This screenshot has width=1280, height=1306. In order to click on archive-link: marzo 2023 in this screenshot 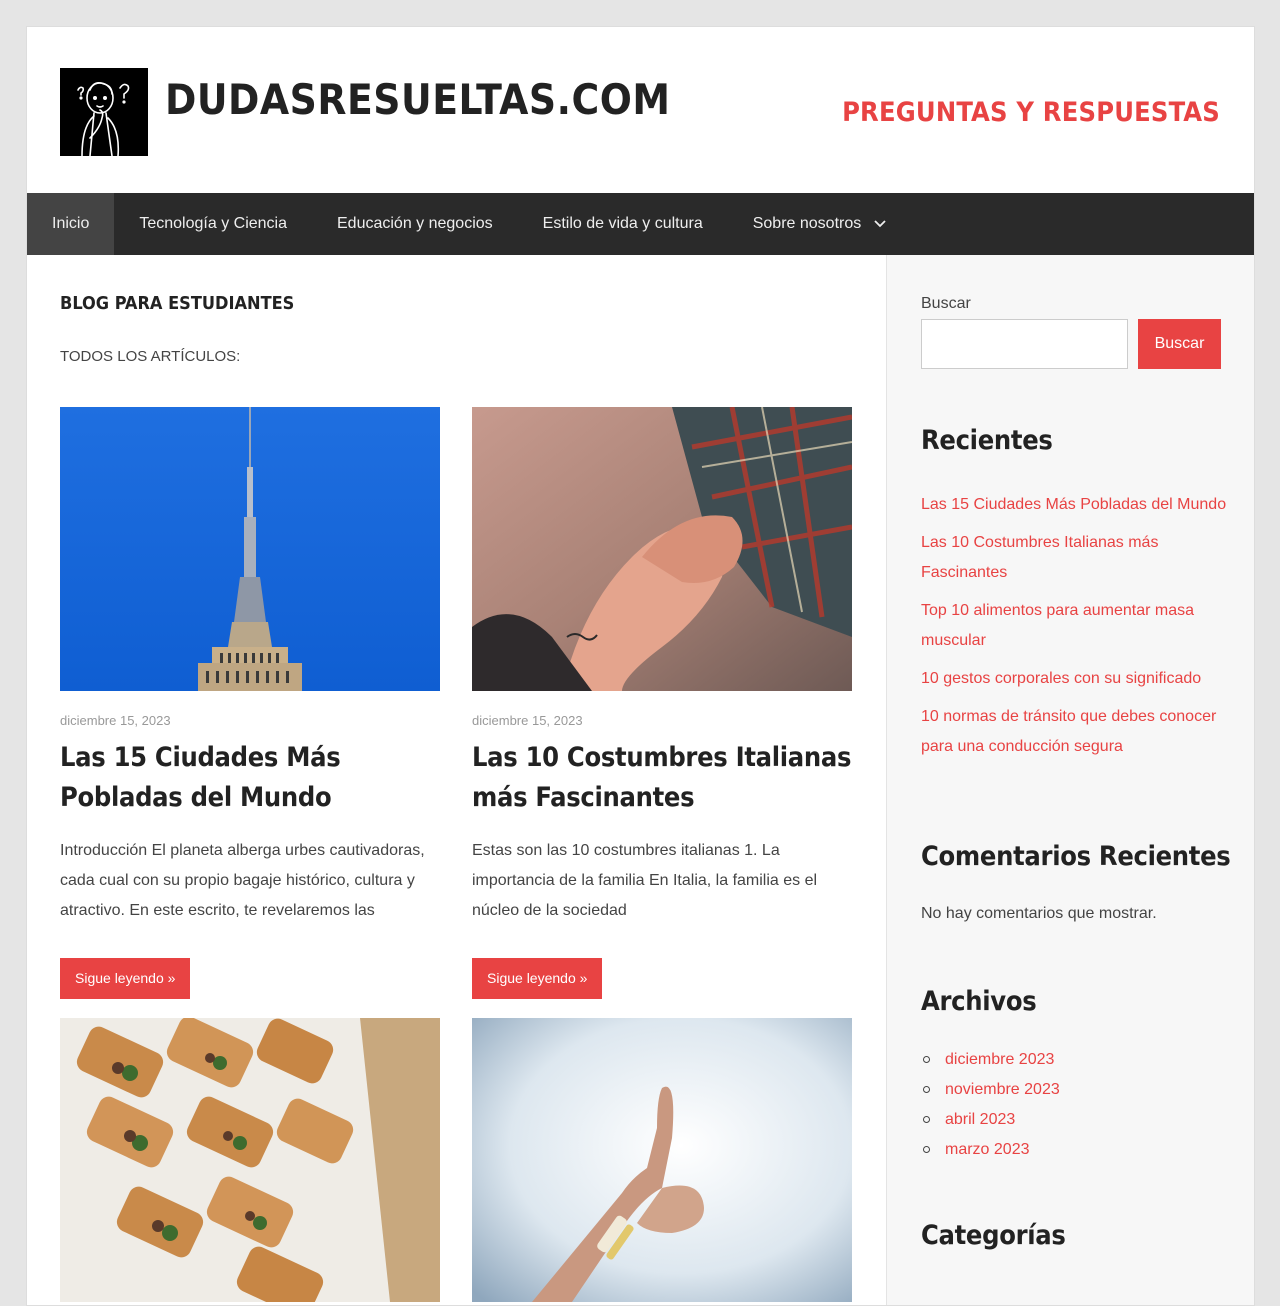, I will do `click(990, 1150)`.